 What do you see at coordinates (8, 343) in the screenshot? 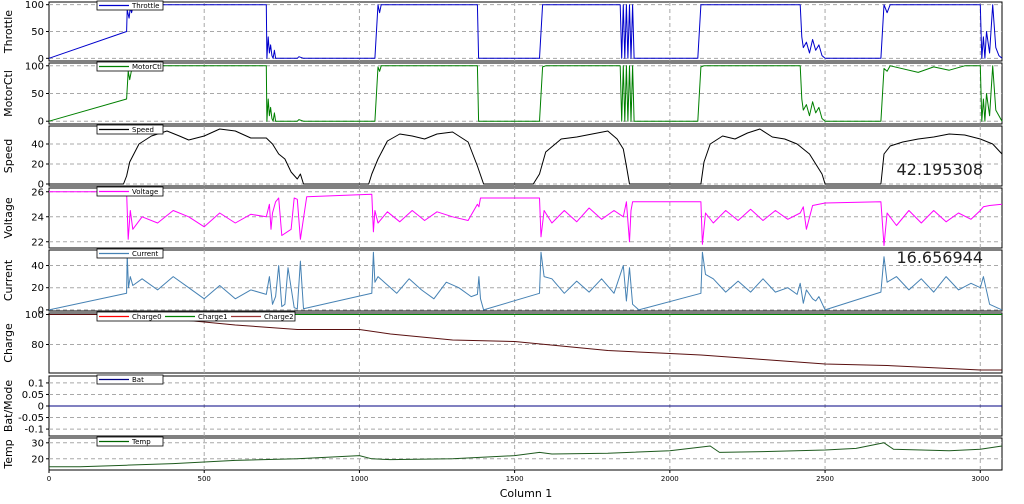
I see `y-axis-label: Charge` at bounding box center [8, 343].